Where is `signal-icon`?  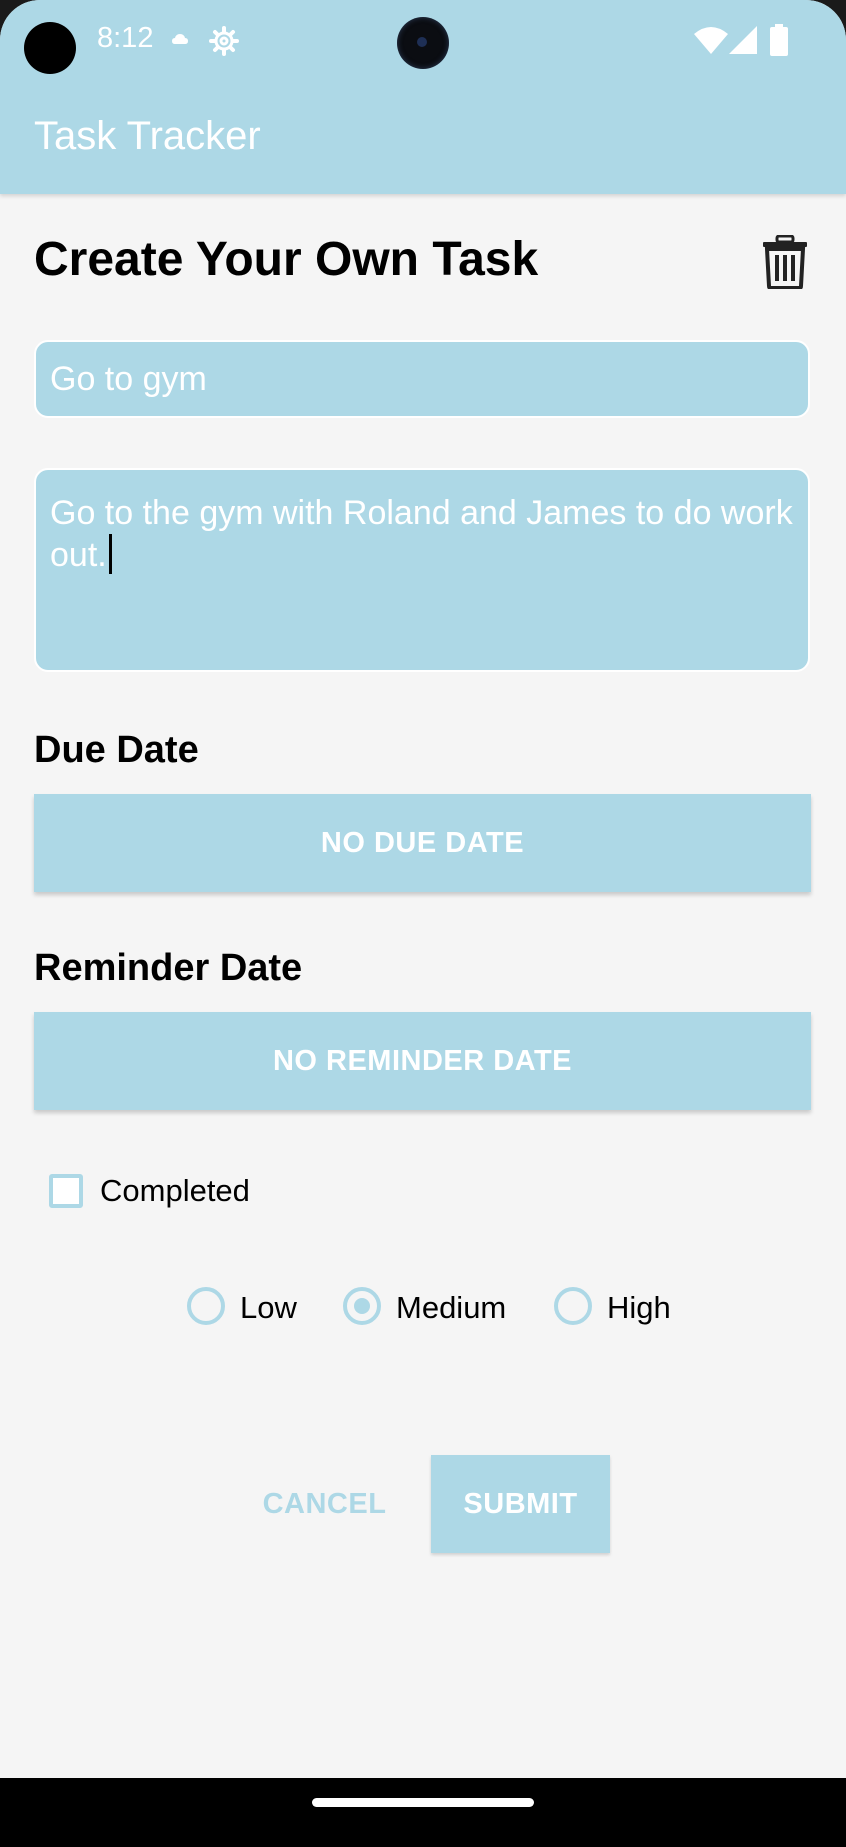 signal-icon is located at coordinates (743, 40).